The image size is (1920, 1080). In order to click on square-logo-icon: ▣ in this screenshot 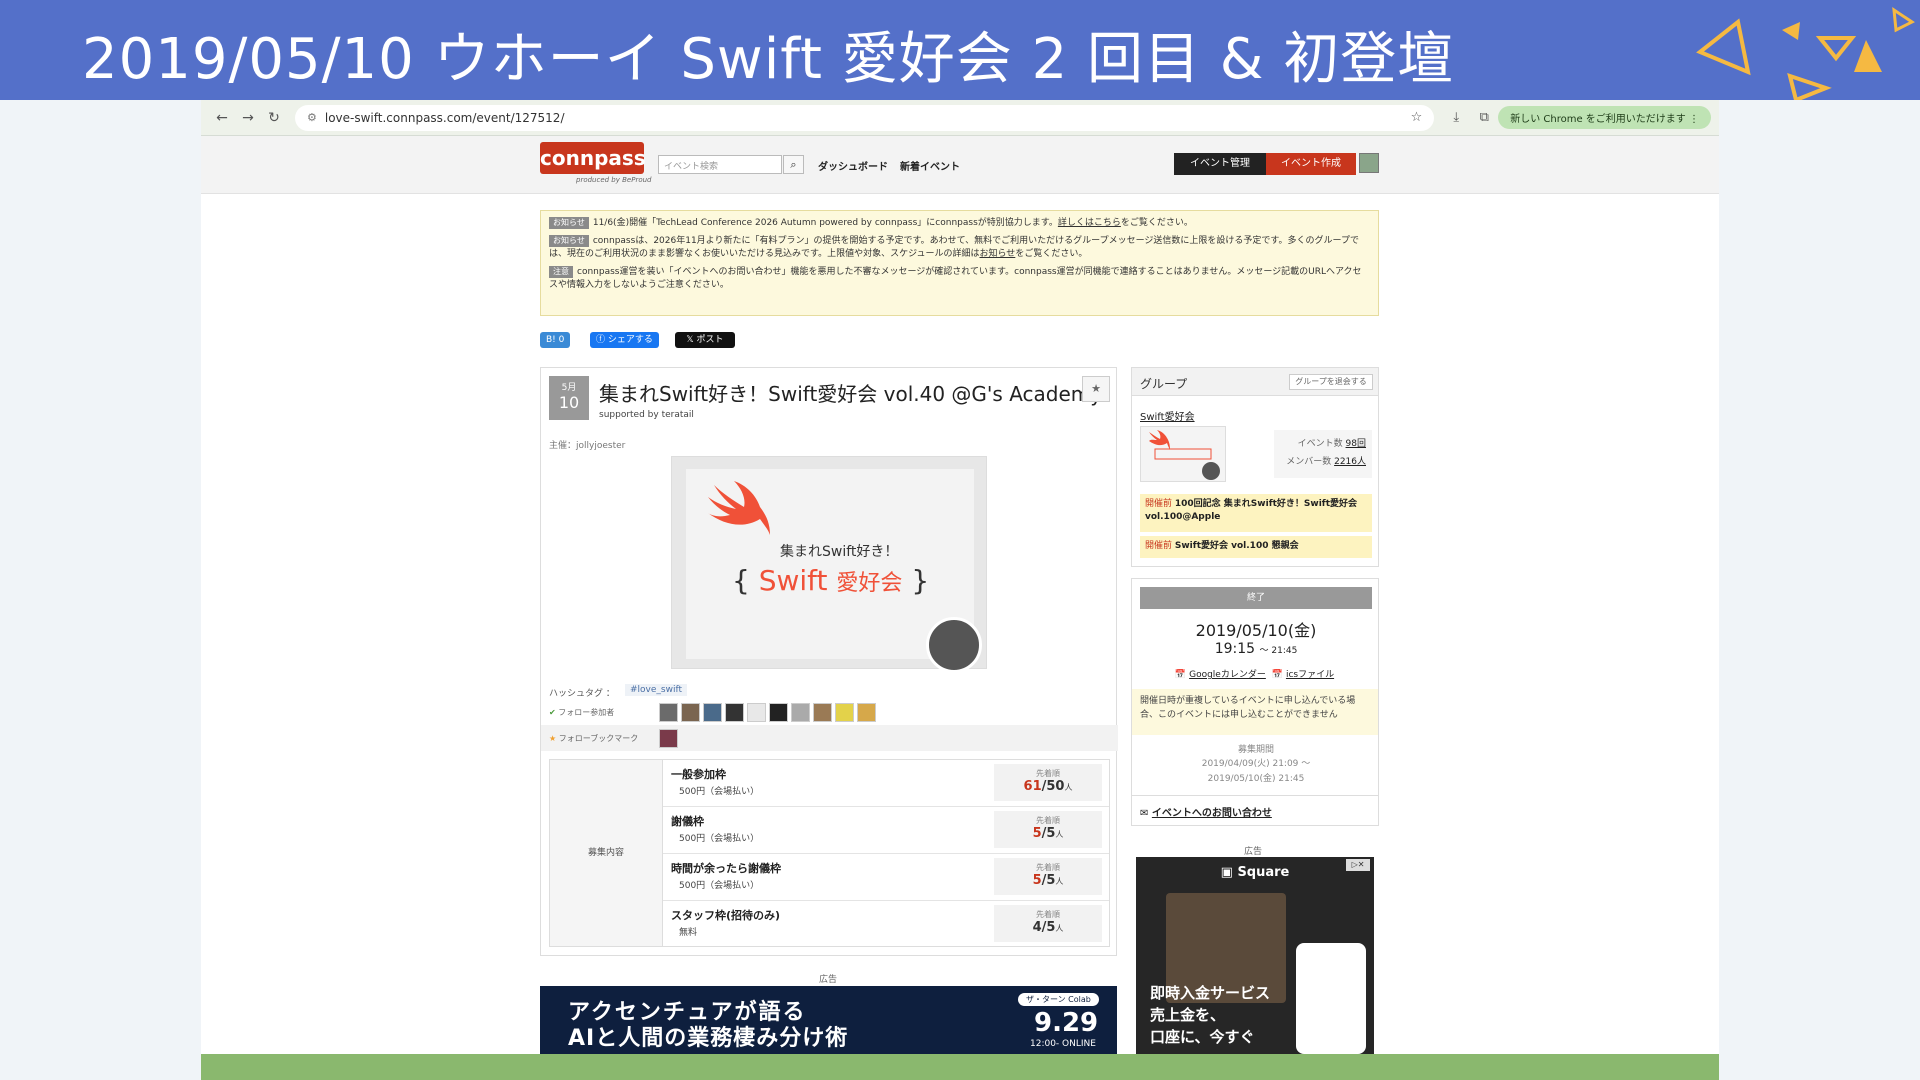, I will do `click(1226, 872)`.